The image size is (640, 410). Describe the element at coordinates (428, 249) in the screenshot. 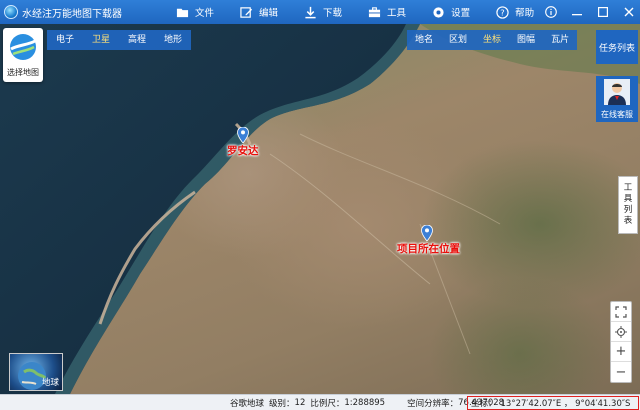

I see `marker-label-project: 项目所在位置` at that location.